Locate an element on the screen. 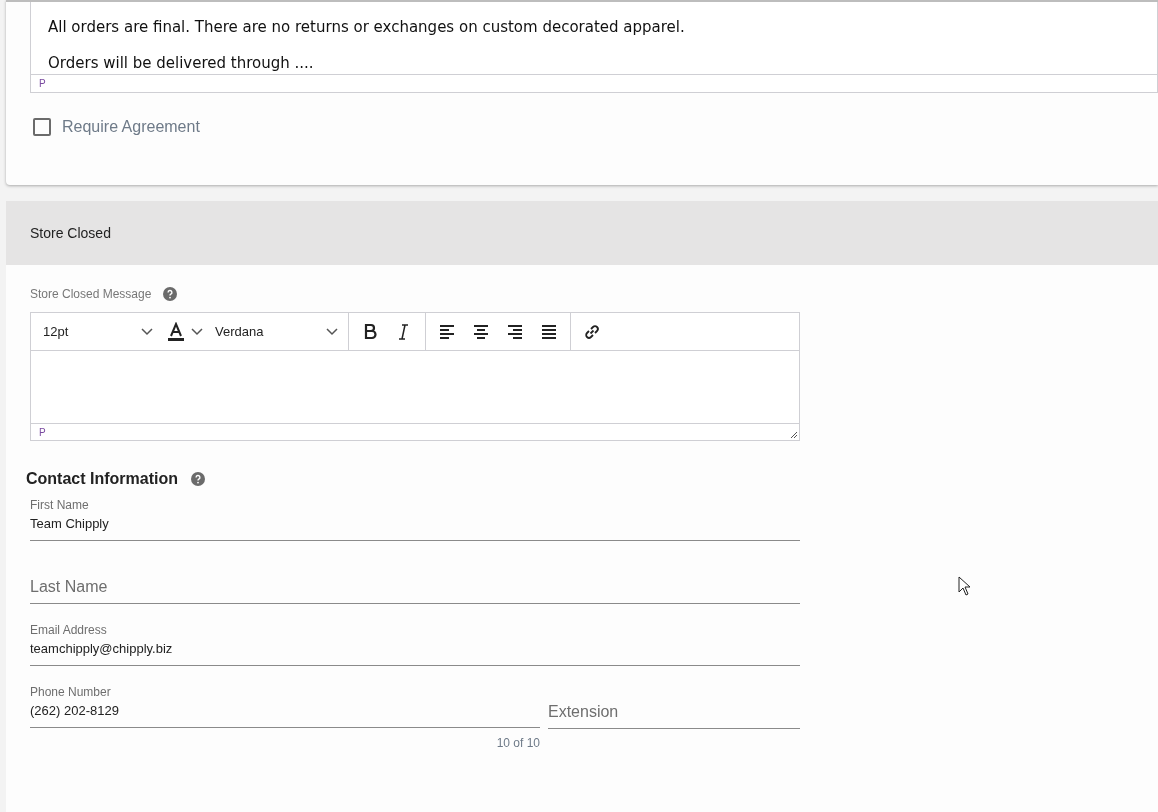 The height and width of the screenshot is (812, 1158). checkbox-label: Require Agreement is located at coordinates (131, 127).